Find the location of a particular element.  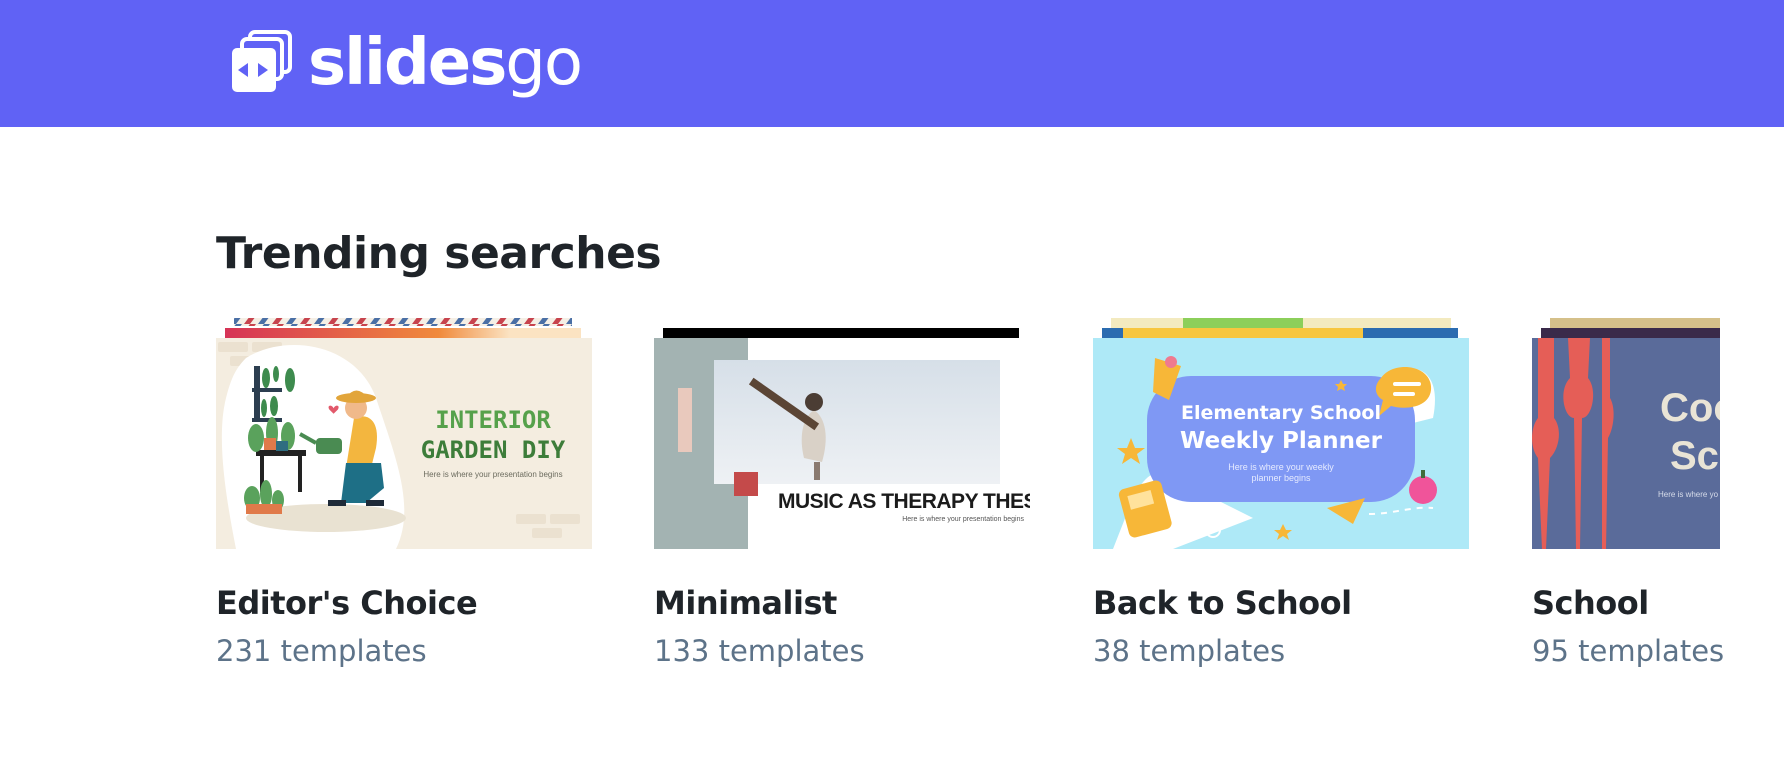

logo-wordmark-bold: slides is located at coordinates (407, 63).